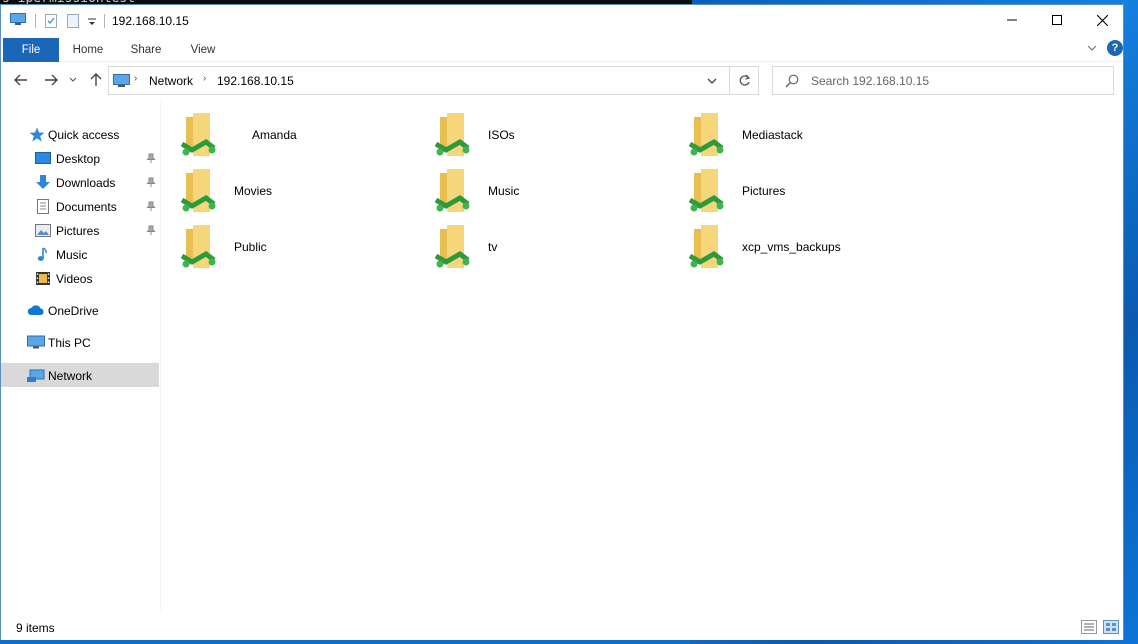 The height and width of the screenshot is (644, 1138). What do you see at coordinates (70, 376) in the screenshot?
I see `nav-item-label: Network` at bounding box center [70, 376].